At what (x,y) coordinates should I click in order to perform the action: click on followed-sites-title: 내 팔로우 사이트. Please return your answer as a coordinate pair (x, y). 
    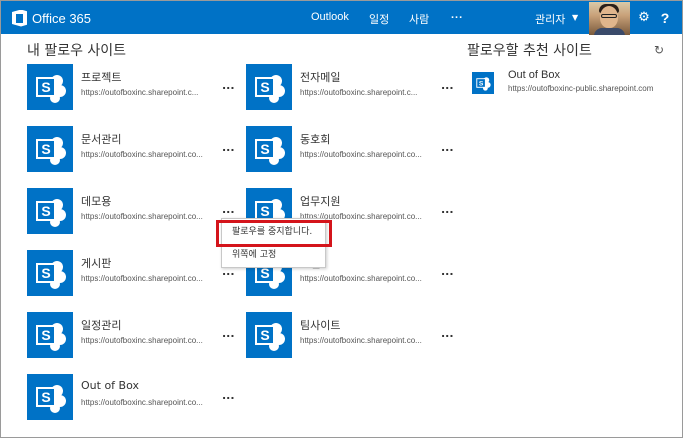
    Looking at the image, I should click on (77, 51).